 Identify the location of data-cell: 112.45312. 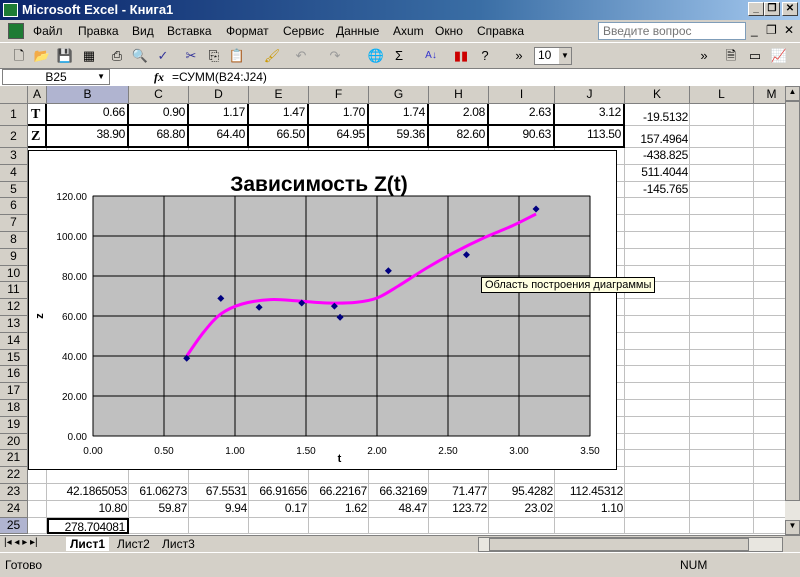
(590, 492).